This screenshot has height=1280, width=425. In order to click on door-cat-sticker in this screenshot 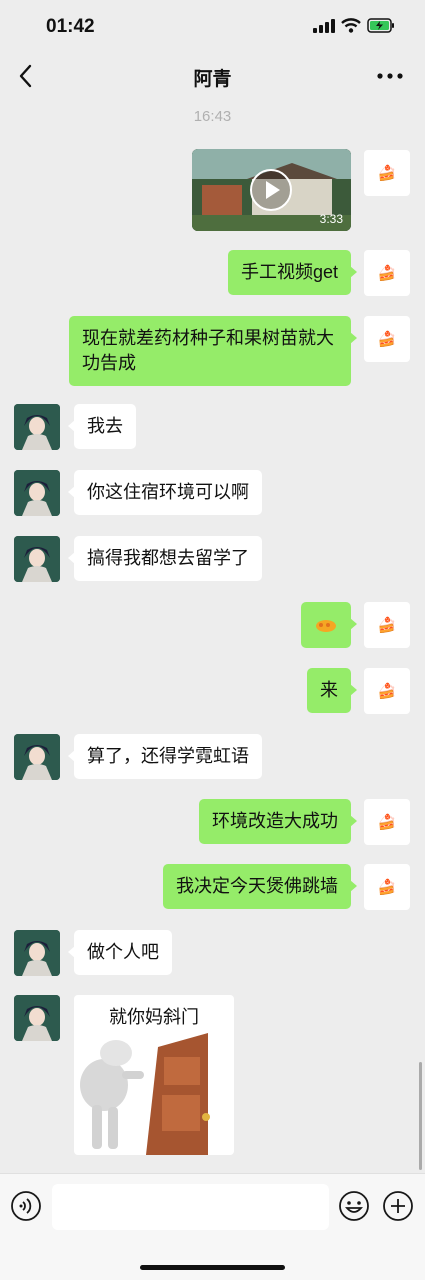, I will do `click(145, 1094)`.